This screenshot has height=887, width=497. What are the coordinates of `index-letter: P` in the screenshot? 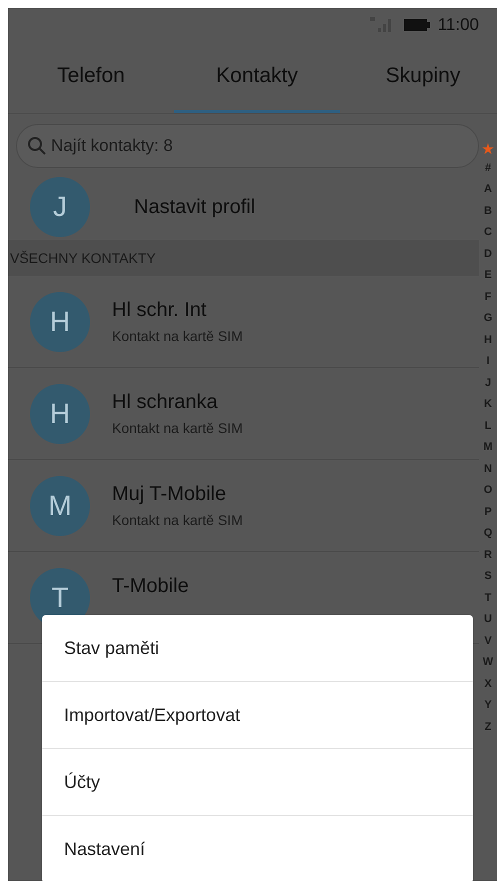 It's located at (488, 516).